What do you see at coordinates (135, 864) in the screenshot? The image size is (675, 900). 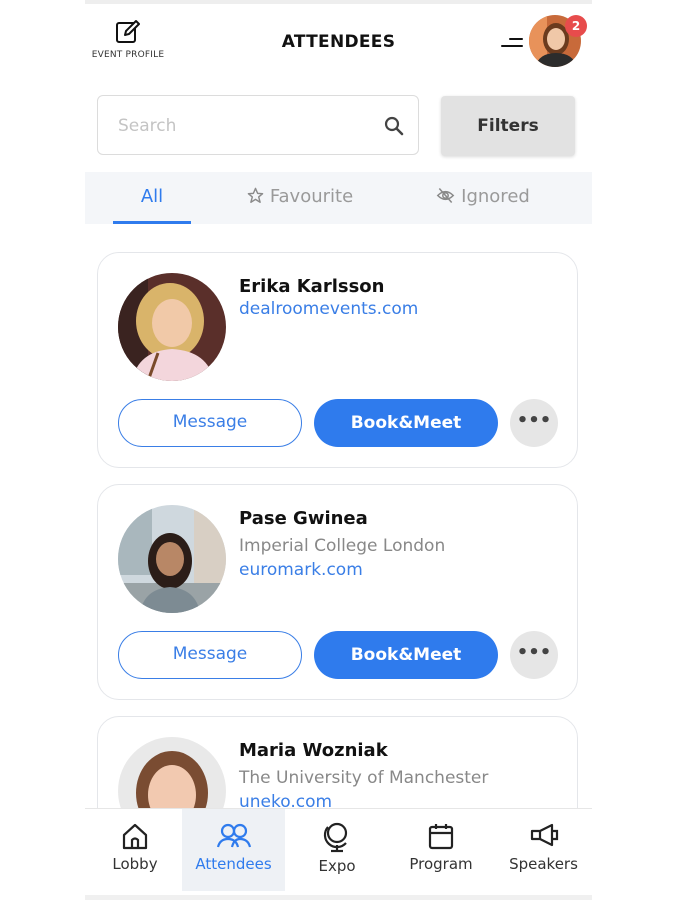 I see `nav-label: Lobby` at bounding box center [135, 864].